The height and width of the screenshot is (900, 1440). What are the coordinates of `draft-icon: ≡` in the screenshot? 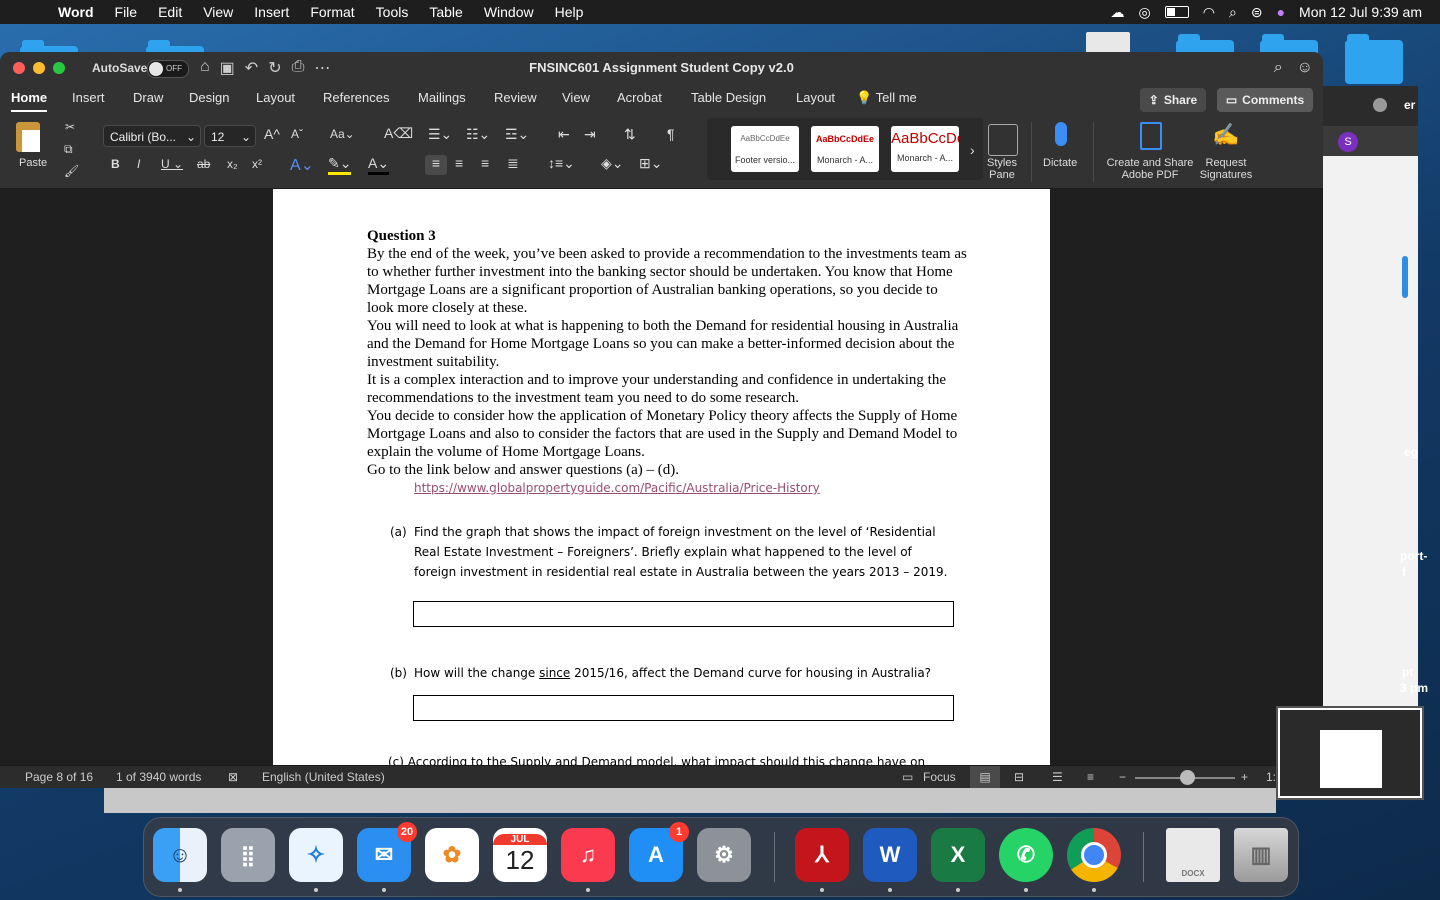 It's located at (1090, 777).